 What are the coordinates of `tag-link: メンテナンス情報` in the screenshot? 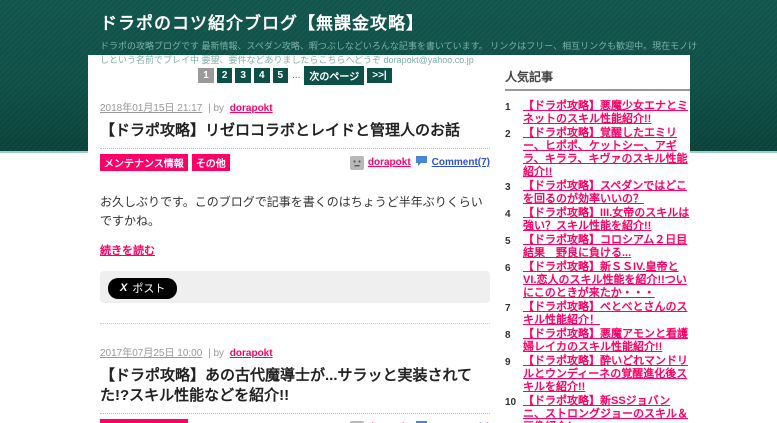 It's located at (144, 163).